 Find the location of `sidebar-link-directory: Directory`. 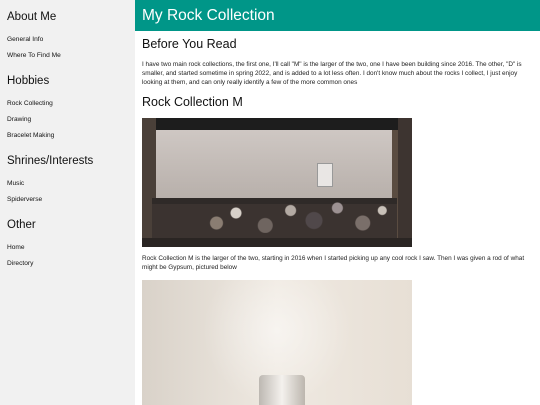

sidebar-link-directory: Directory is located at coordinates (71, 264).